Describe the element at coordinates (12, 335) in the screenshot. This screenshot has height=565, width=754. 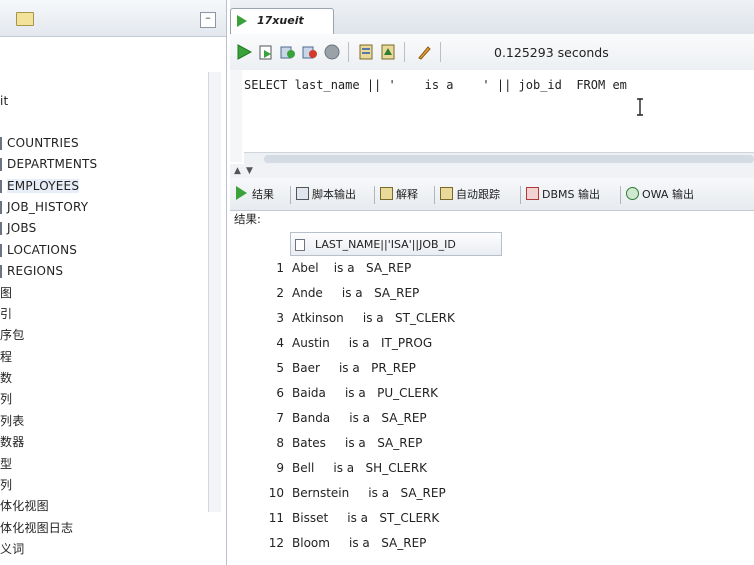
I see `tree-node-packages: 序包` at that location.